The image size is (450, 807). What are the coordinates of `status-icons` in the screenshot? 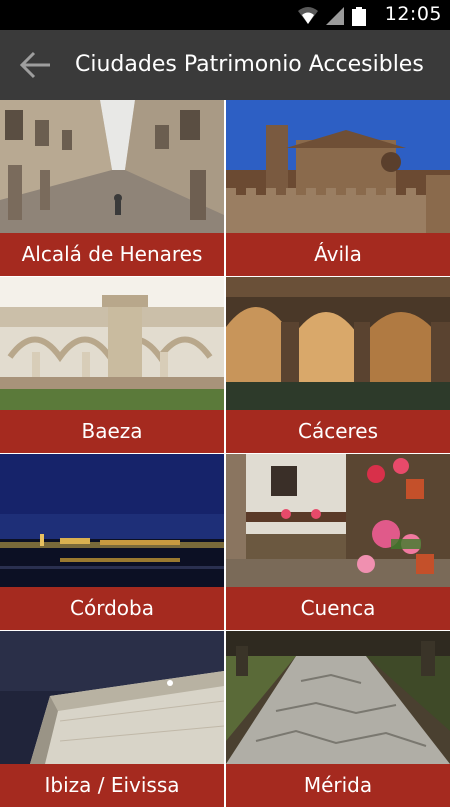 It's located at (335, 15).